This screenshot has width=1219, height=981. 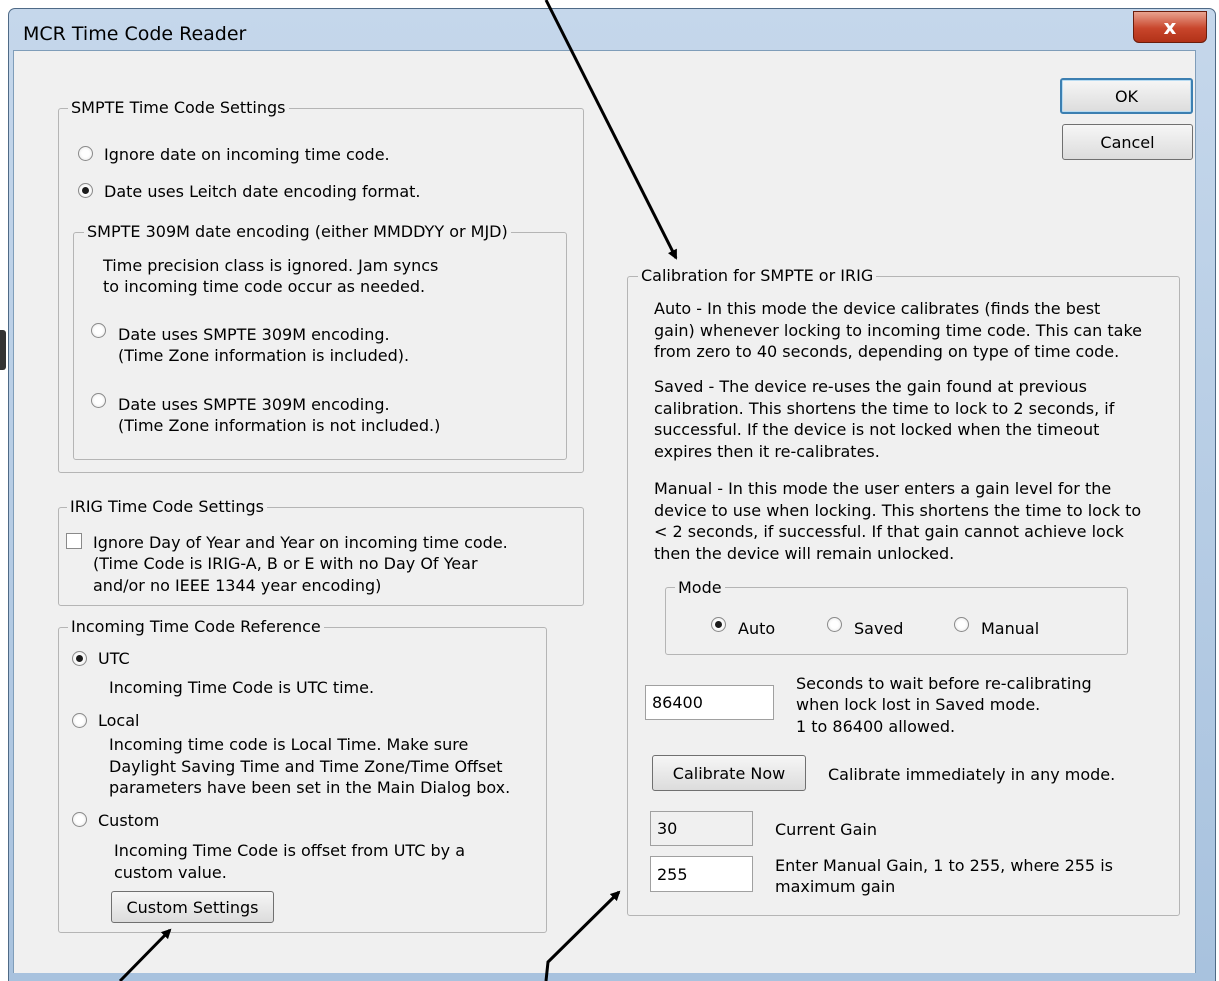 What do you see at coordinates (145, 954) in the screenshot?
I see `arrow-to-custom-settings` at bounding box center [145, 954].